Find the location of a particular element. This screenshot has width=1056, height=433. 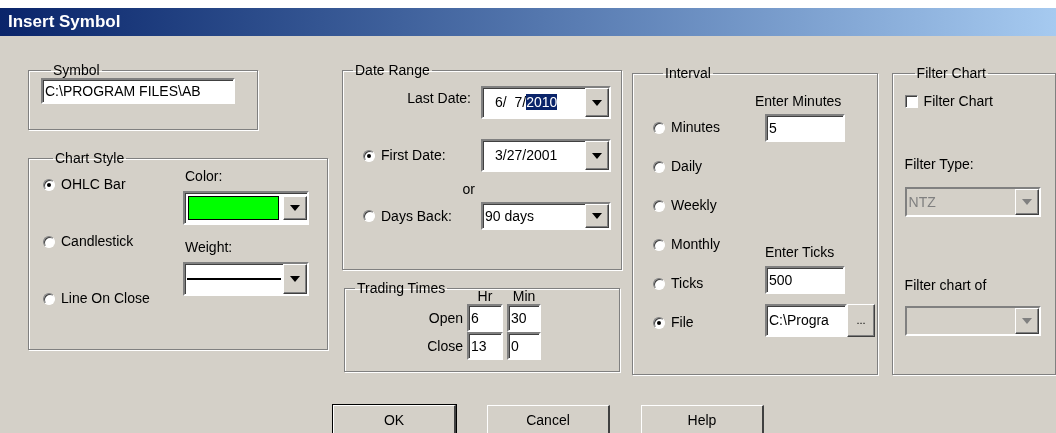

window-title: Insert Symbol is located at coordinates (528, 22).